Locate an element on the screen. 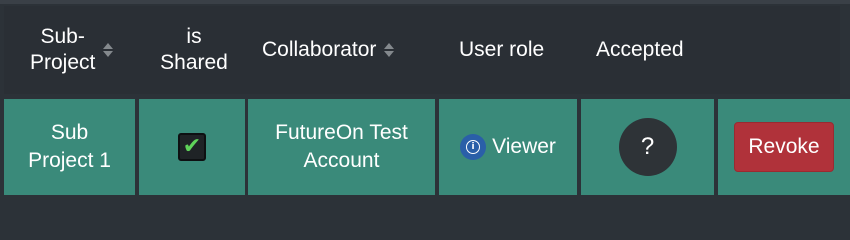  accepted-status-button: ? is located at coordinates (647, 147).